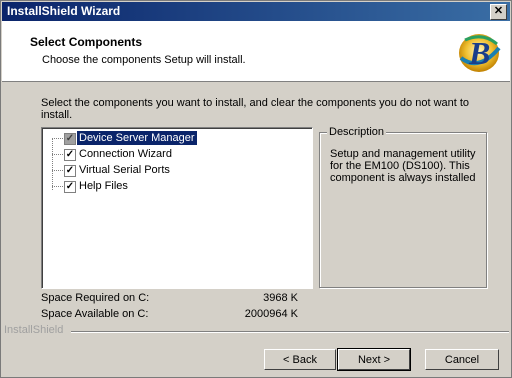  What do you see at coordinates (290, 332) in the screenshot?
I see `footer-divider` at bounding box center [290, 332].